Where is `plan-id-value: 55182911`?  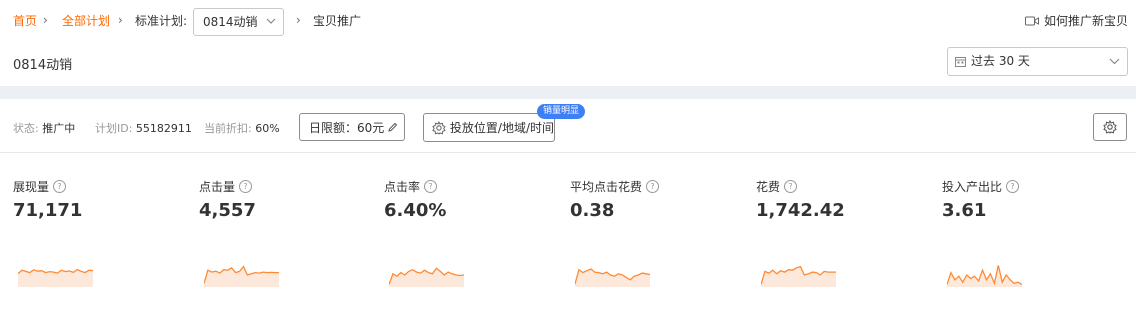
plan-id-value: 55182911 is located at coordinates (163, 128).